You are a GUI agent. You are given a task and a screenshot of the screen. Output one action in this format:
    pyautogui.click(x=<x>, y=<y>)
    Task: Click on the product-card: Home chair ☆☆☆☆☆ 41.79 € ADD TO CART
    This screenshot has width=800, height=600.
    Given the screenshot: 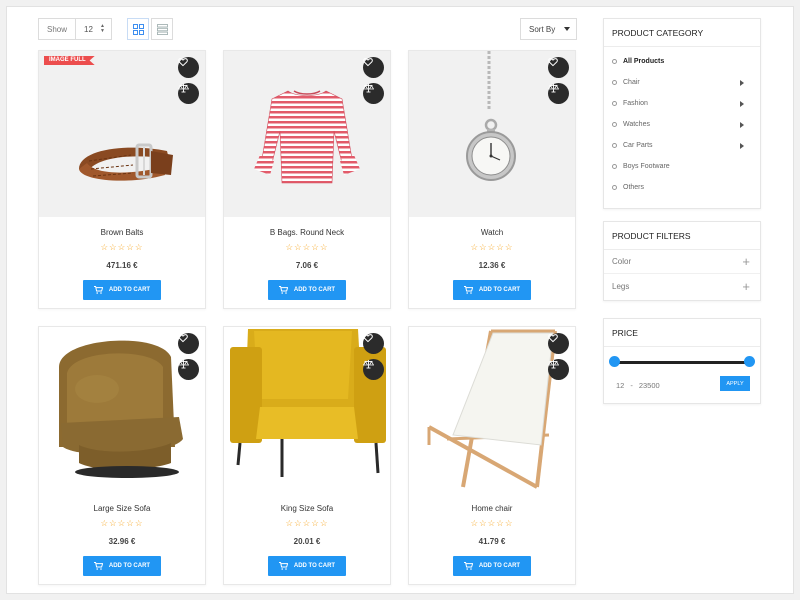 What is the action you would take?
    pyautogui.click(x=492, y=455)
    